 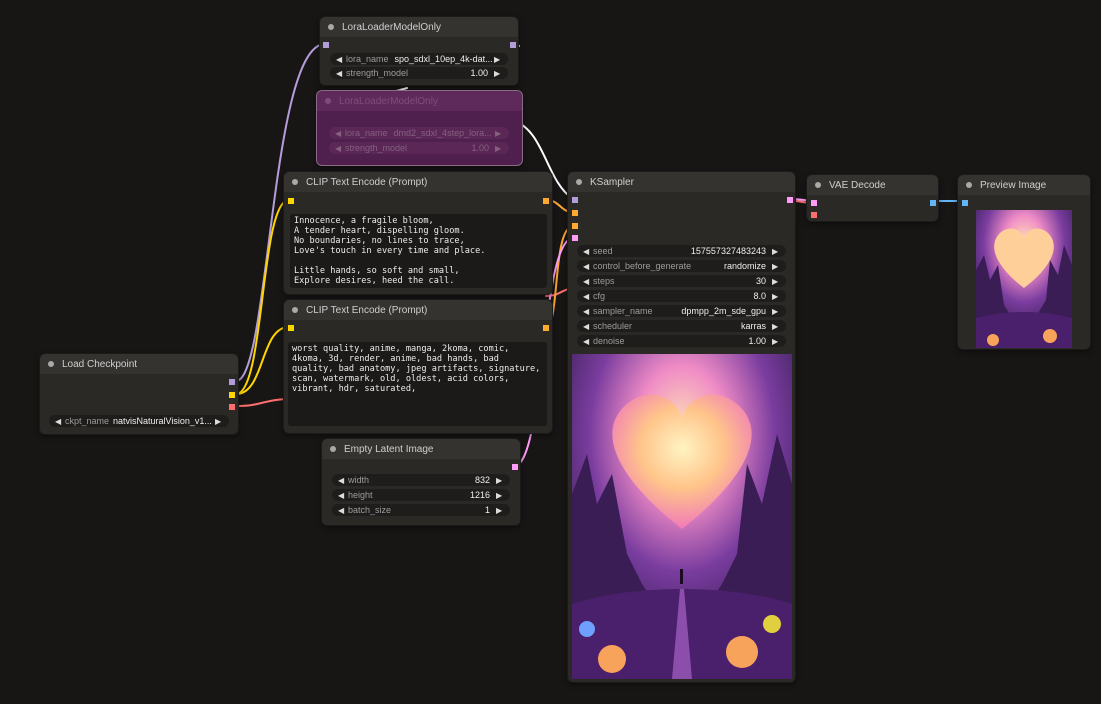 I want to click on widget-label: sampler_name, so click(x=623, y=311).